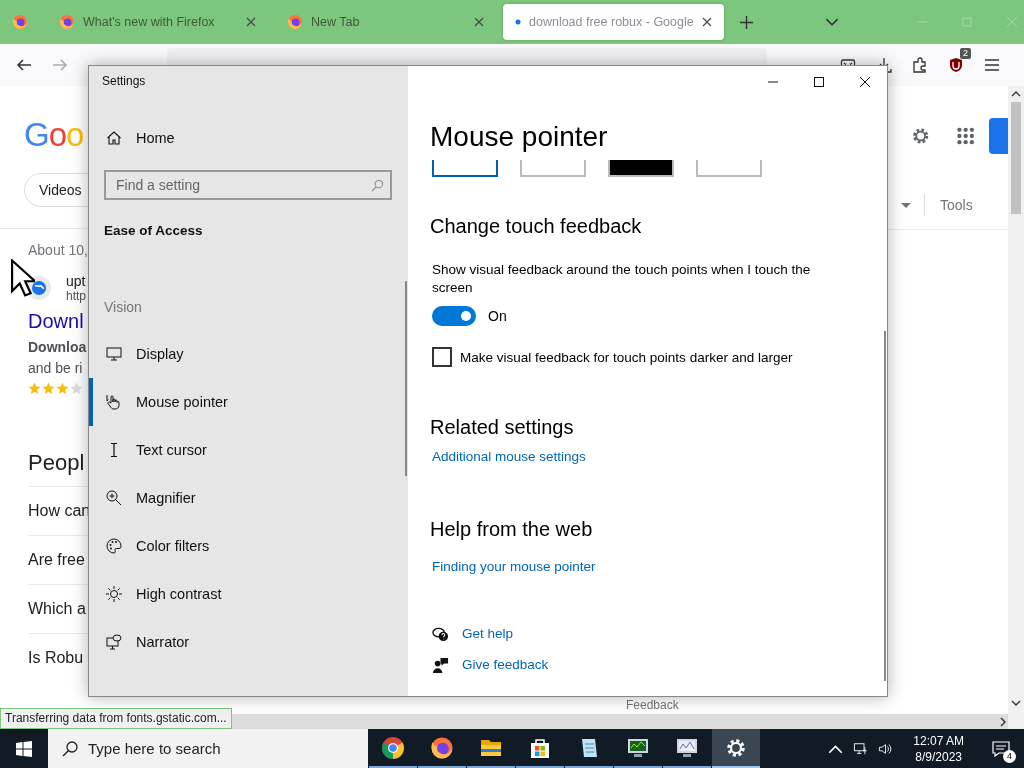 The width and height of the screenshot is (1024, 768). What do you see at coordinates (56, 135) in the screenshot?
I see `logo-text: Goo` at bounding box center [56, 135].